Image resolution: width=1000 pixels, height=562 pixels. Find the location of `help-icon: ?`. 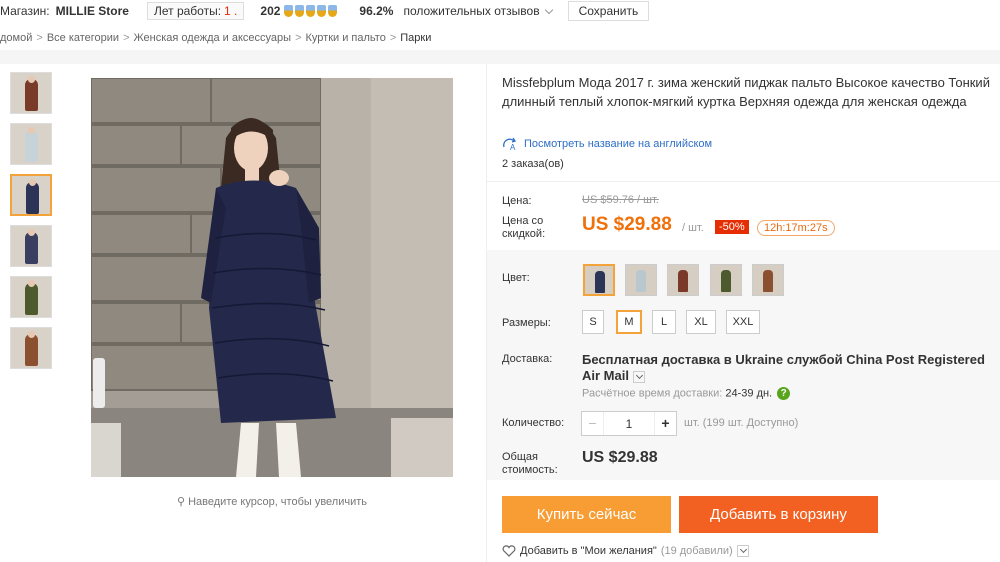

help-icon: ? is located at coordinates (784, 393).